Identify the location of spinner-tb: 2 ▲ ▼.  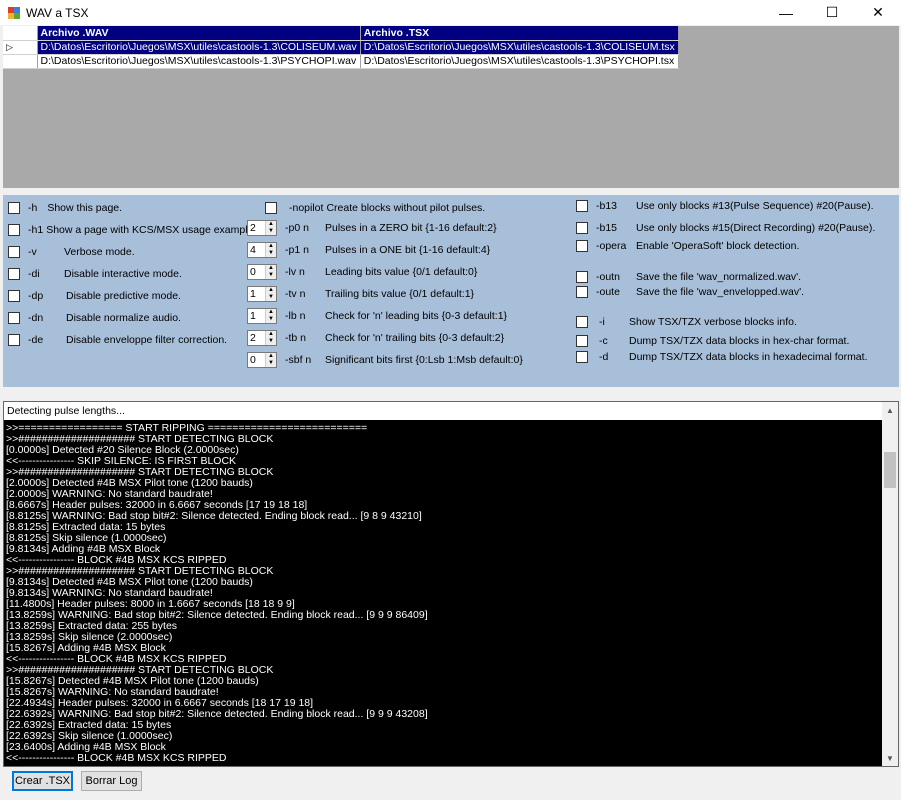
(262, 338).